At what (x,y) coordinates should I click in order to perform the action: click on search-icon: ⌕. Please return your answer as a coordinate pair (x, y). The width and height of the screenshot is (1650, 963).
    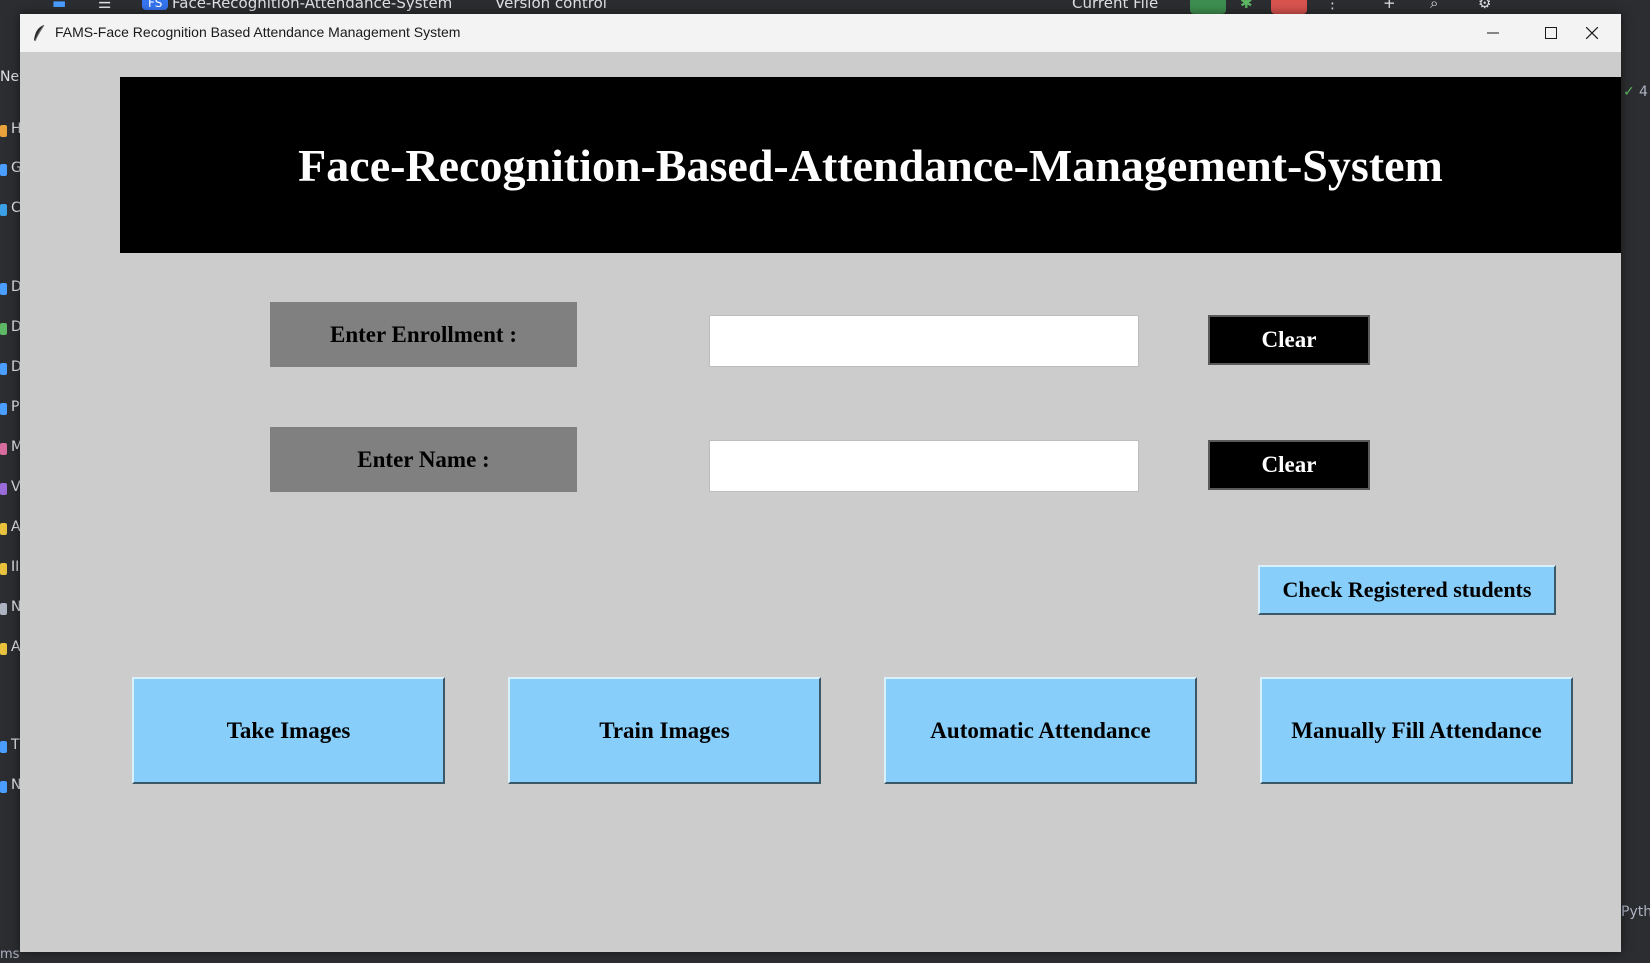
    Looking at the image, I should click on (1434, 6).